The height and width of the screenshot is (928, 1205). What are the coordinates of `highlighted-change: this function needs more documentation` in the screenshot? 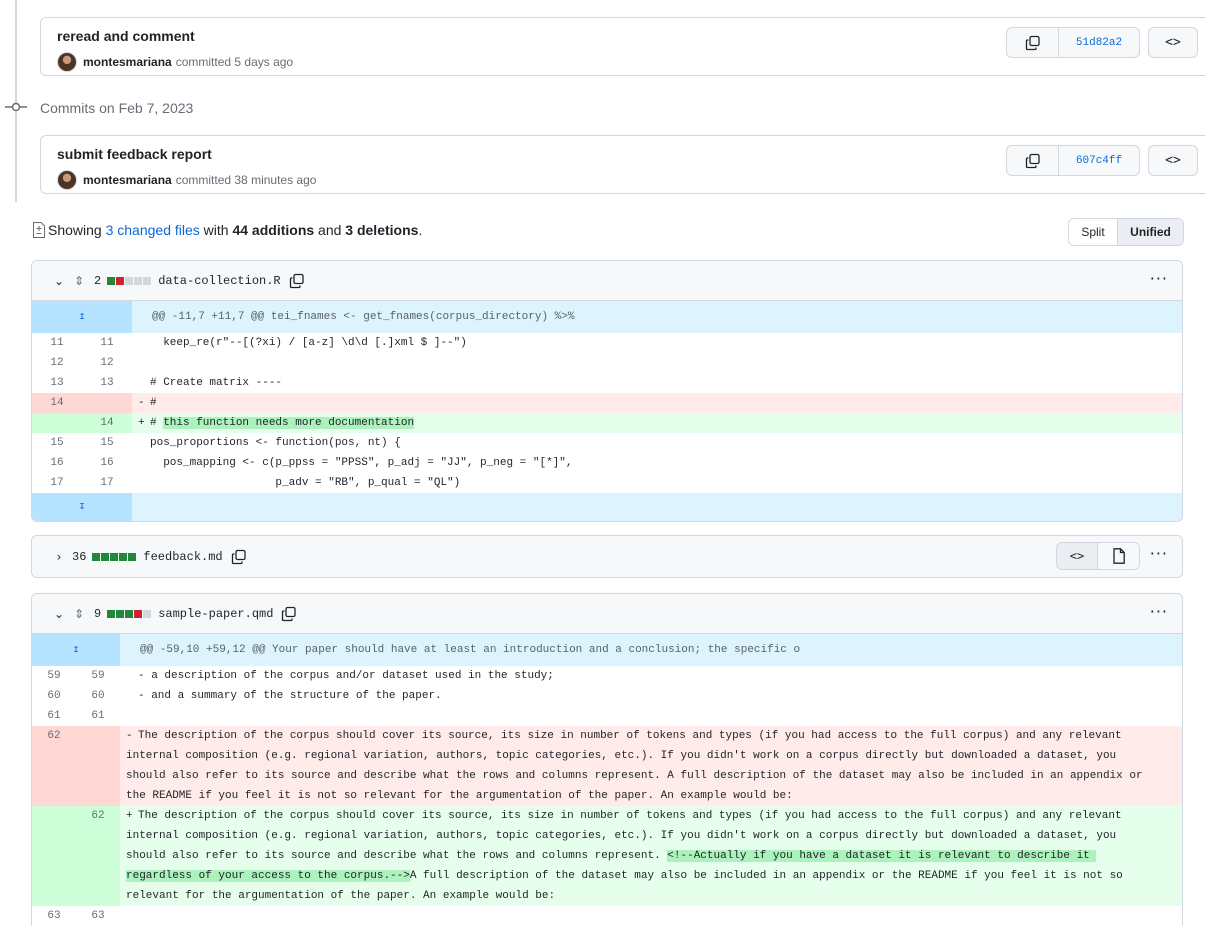 It's located at (289, 423).